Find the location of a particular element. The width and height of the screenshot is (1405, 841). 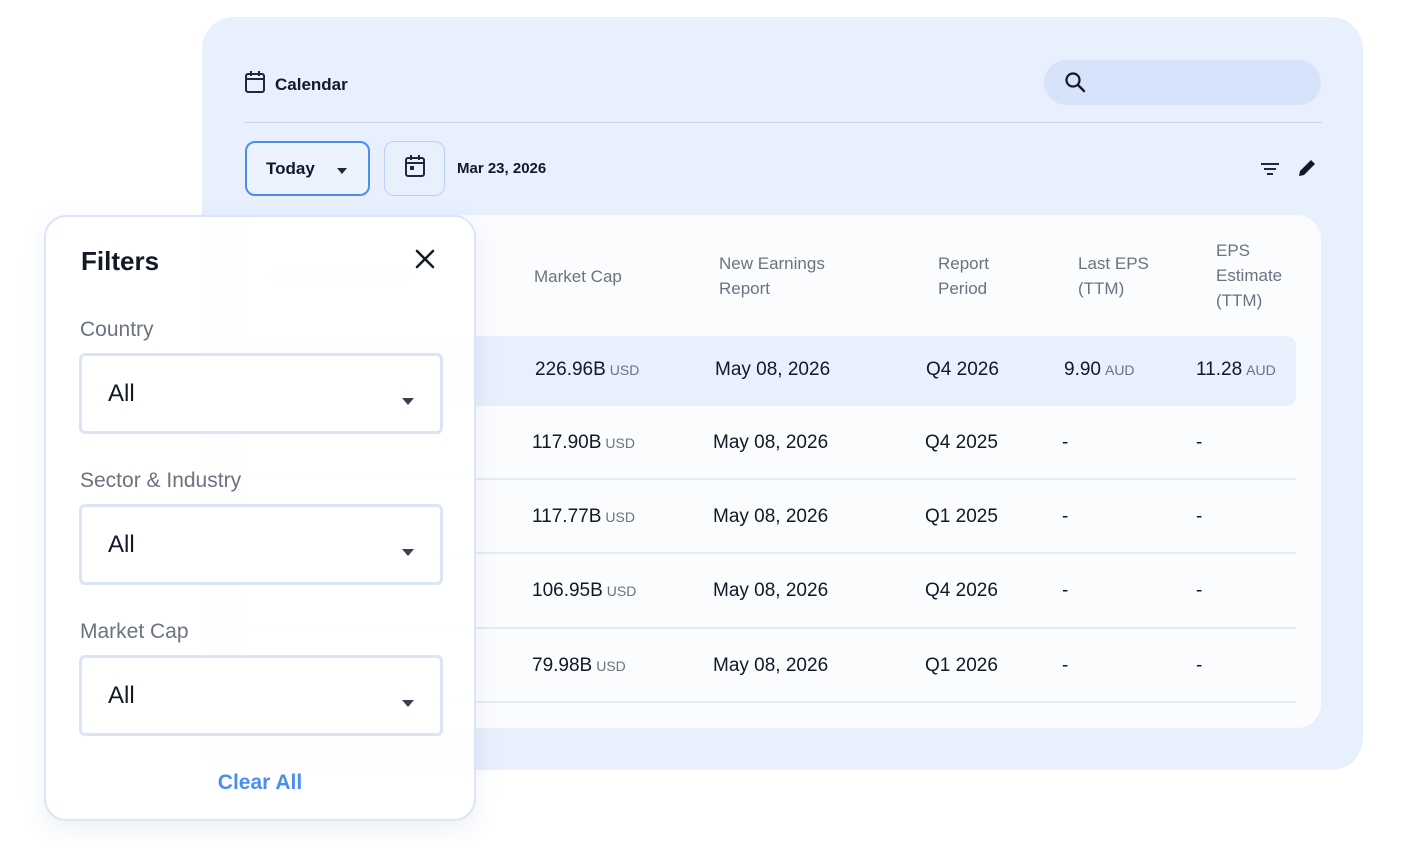

country-select: All is located at coordinates (261, 393).